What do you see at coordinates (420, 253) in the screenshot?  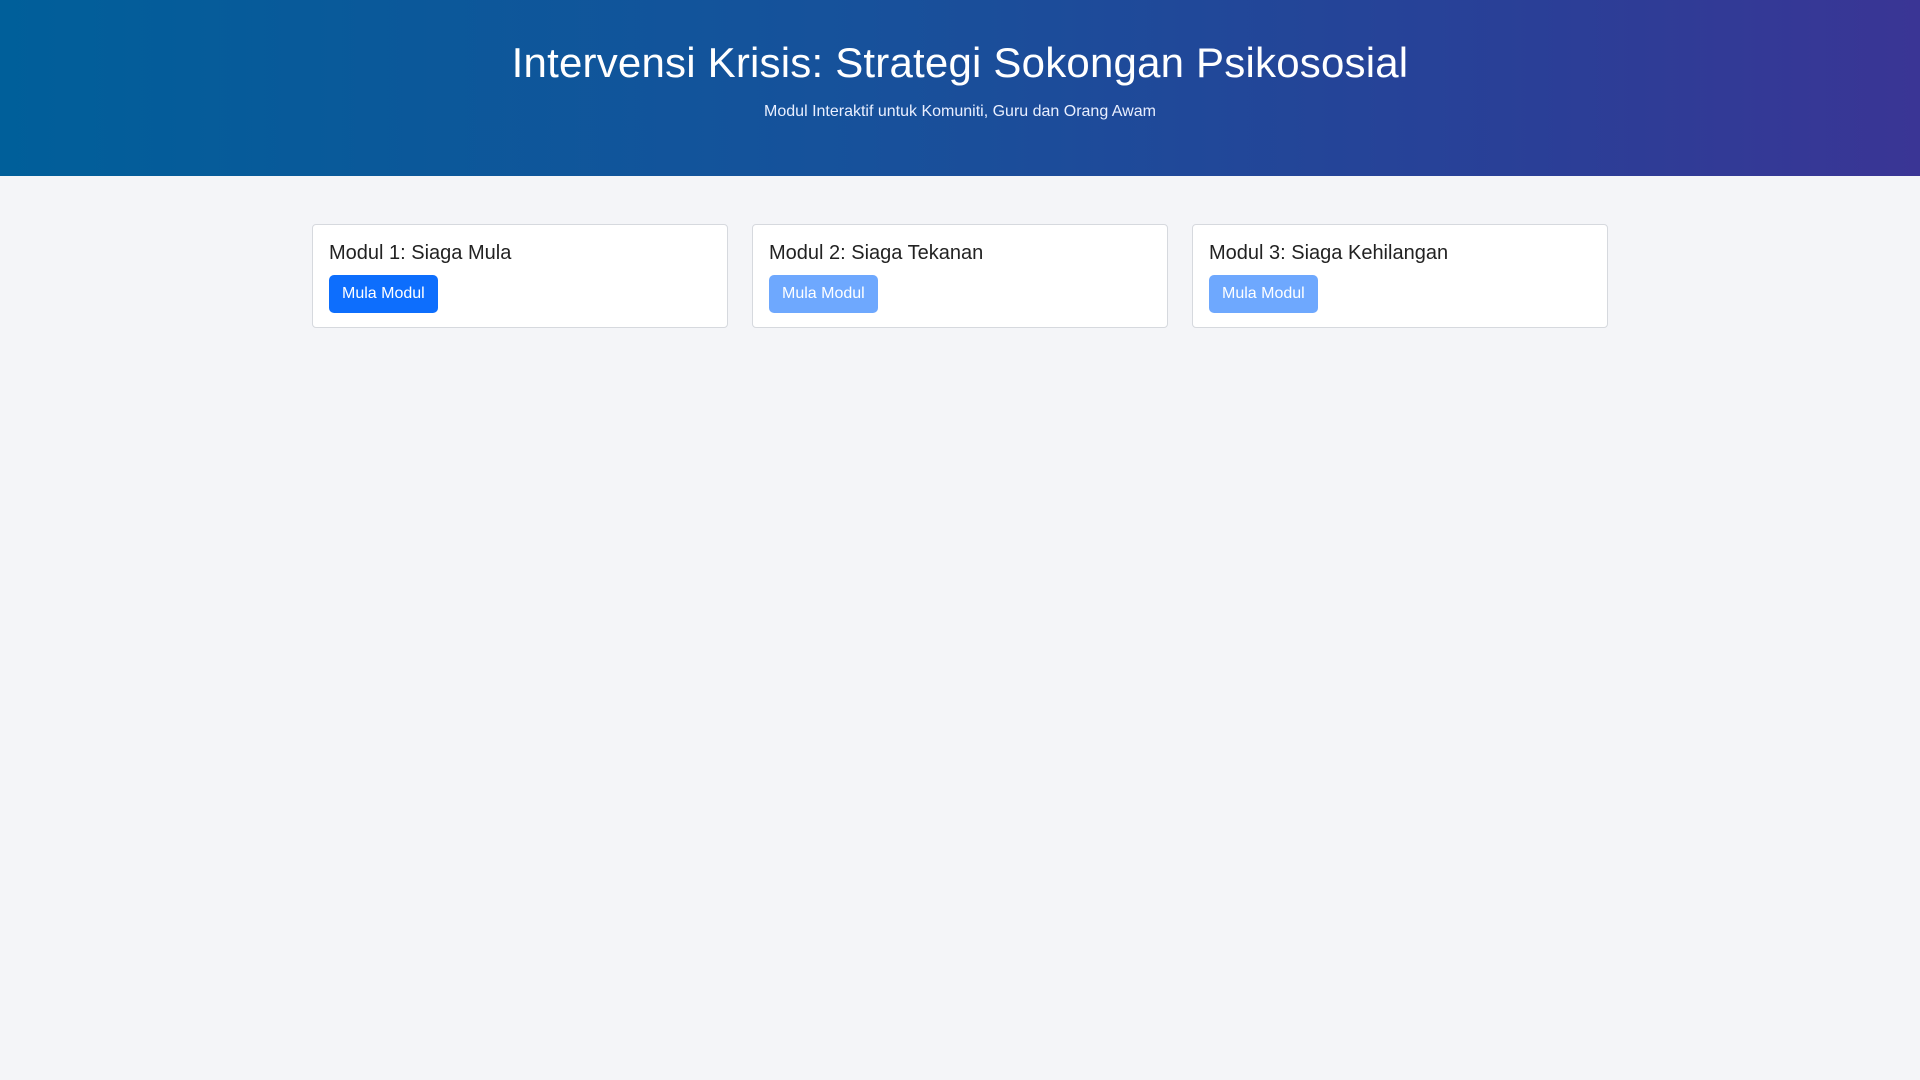 I see `module-title: Modul 1: Siaga Mula` at bounding box center [420, 253].